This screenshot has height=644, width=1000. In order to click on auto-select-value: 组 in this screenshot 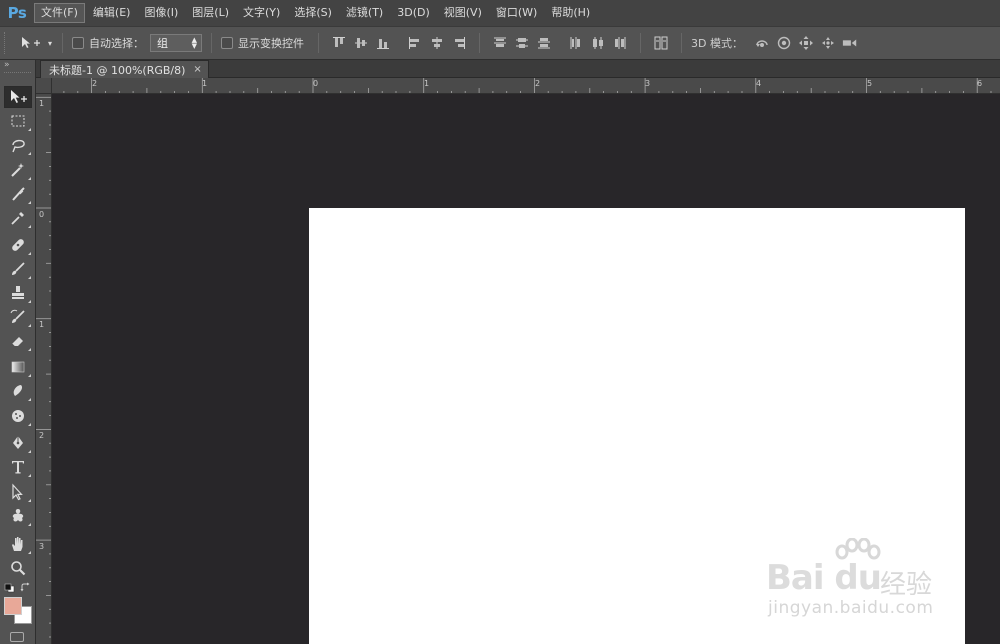, I will do `click(162, 43)`.